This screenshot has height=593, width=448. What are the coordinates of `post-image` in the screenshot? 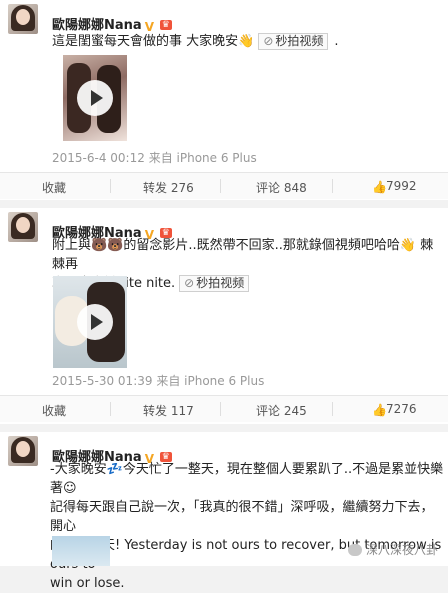 It's located at (81, 551).